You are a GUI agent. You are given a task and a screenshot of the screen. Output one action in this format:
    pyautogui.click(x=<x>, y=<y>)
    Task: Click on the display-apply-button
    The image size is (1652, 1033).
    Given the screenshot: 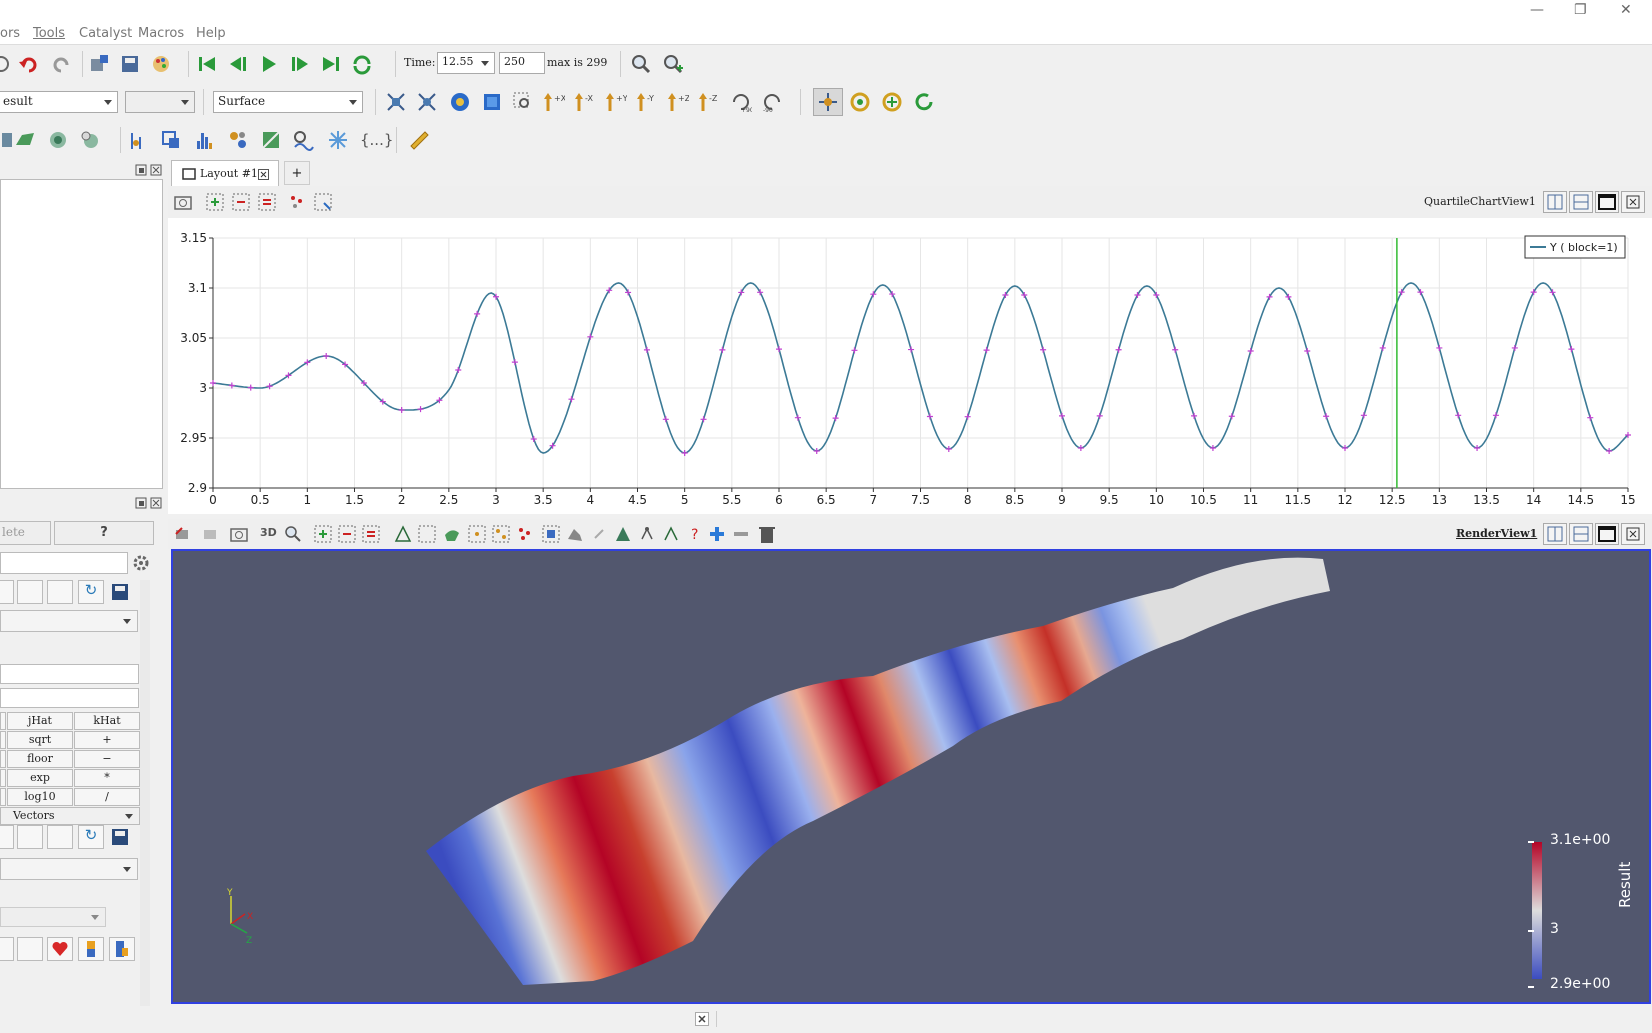 What is the action you would take?
    pyautogui.click(x=7, y=837)
    